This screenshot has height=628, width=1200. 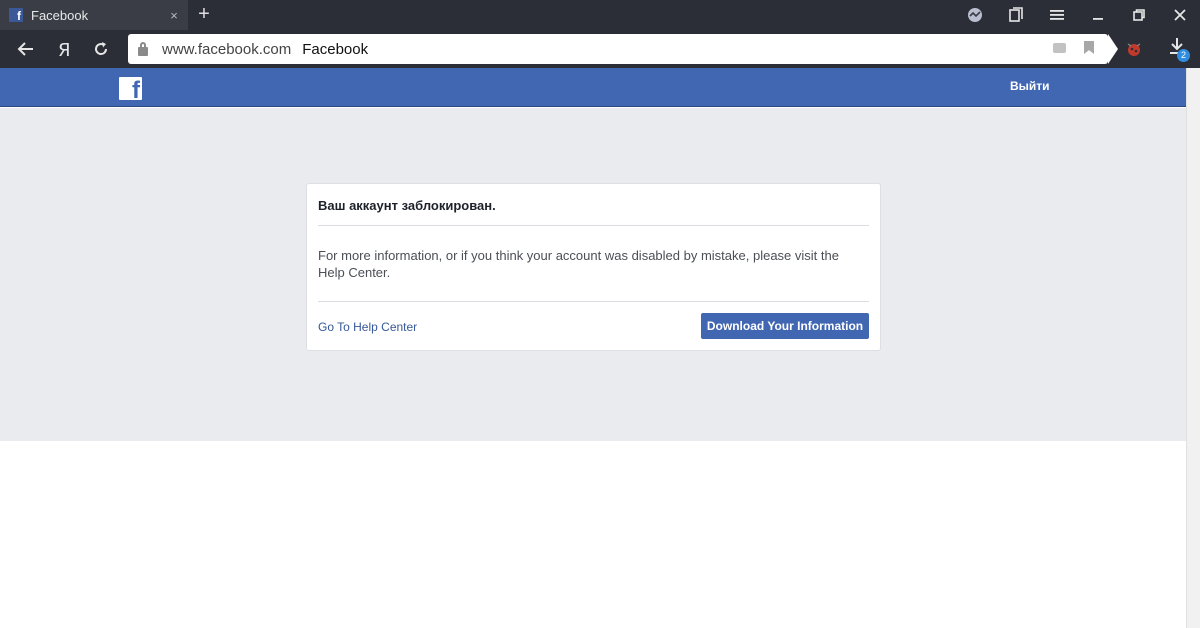 I want to click on download-count-badge: 2, so click(x=1183, y=55).